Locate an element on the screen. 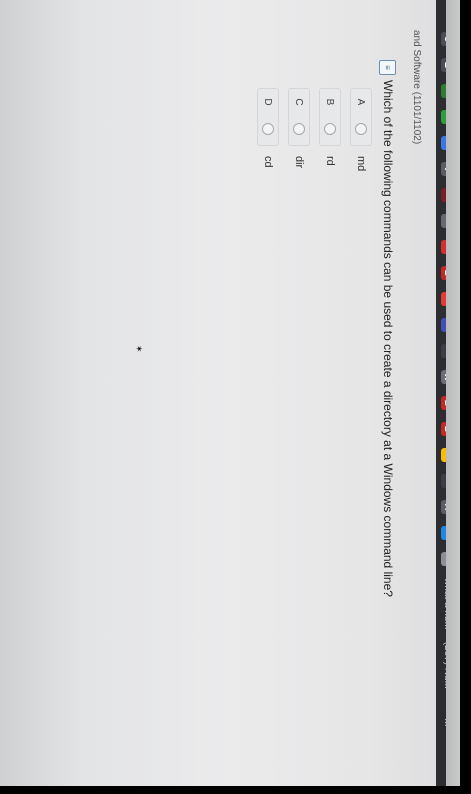 The width and height of the screenshot is (471, 794). window-edge is located at coordinates (453, 393).